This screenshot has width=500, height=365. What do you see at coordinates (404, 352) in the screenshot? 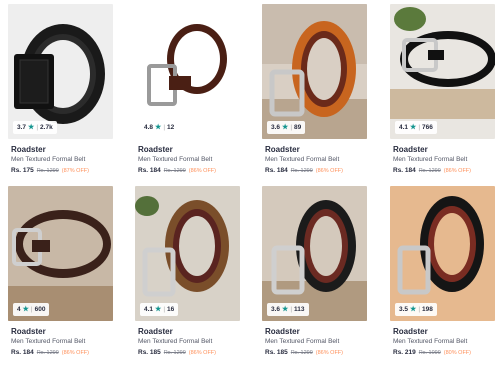
I see `price-current: Rs. 219` at bounding box center [404, 352].